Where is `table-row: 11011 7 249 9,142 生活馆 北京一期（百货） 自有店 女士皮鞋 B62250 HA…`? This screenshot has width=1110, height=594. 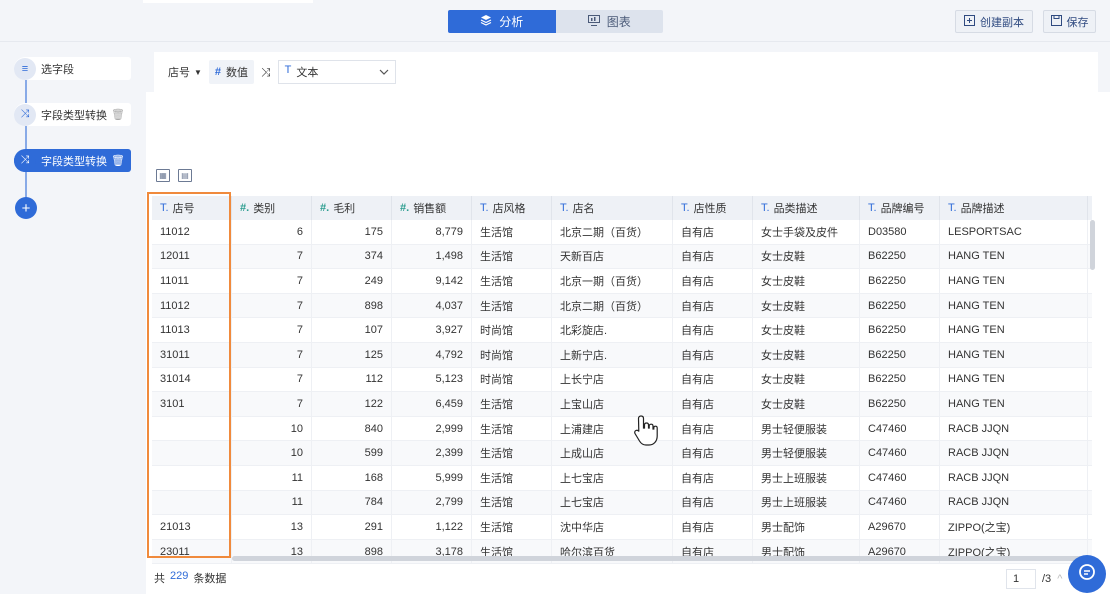 table-row: 11011 7 249 9,142 生活馆 北京一期（百货） 自有店 女士皮鞋 B62250 HA… is located at coordinates (622, 281).